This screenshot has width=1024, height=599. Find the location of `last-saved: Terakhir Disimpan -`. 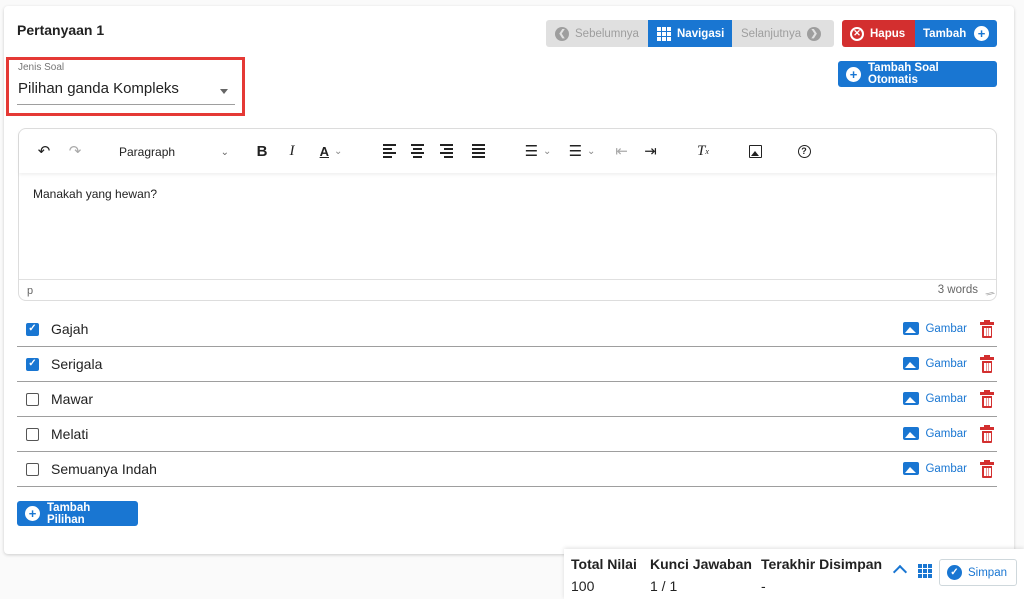

last-saved: Terakhir Disimpan - is located at coordinates (822, 575).